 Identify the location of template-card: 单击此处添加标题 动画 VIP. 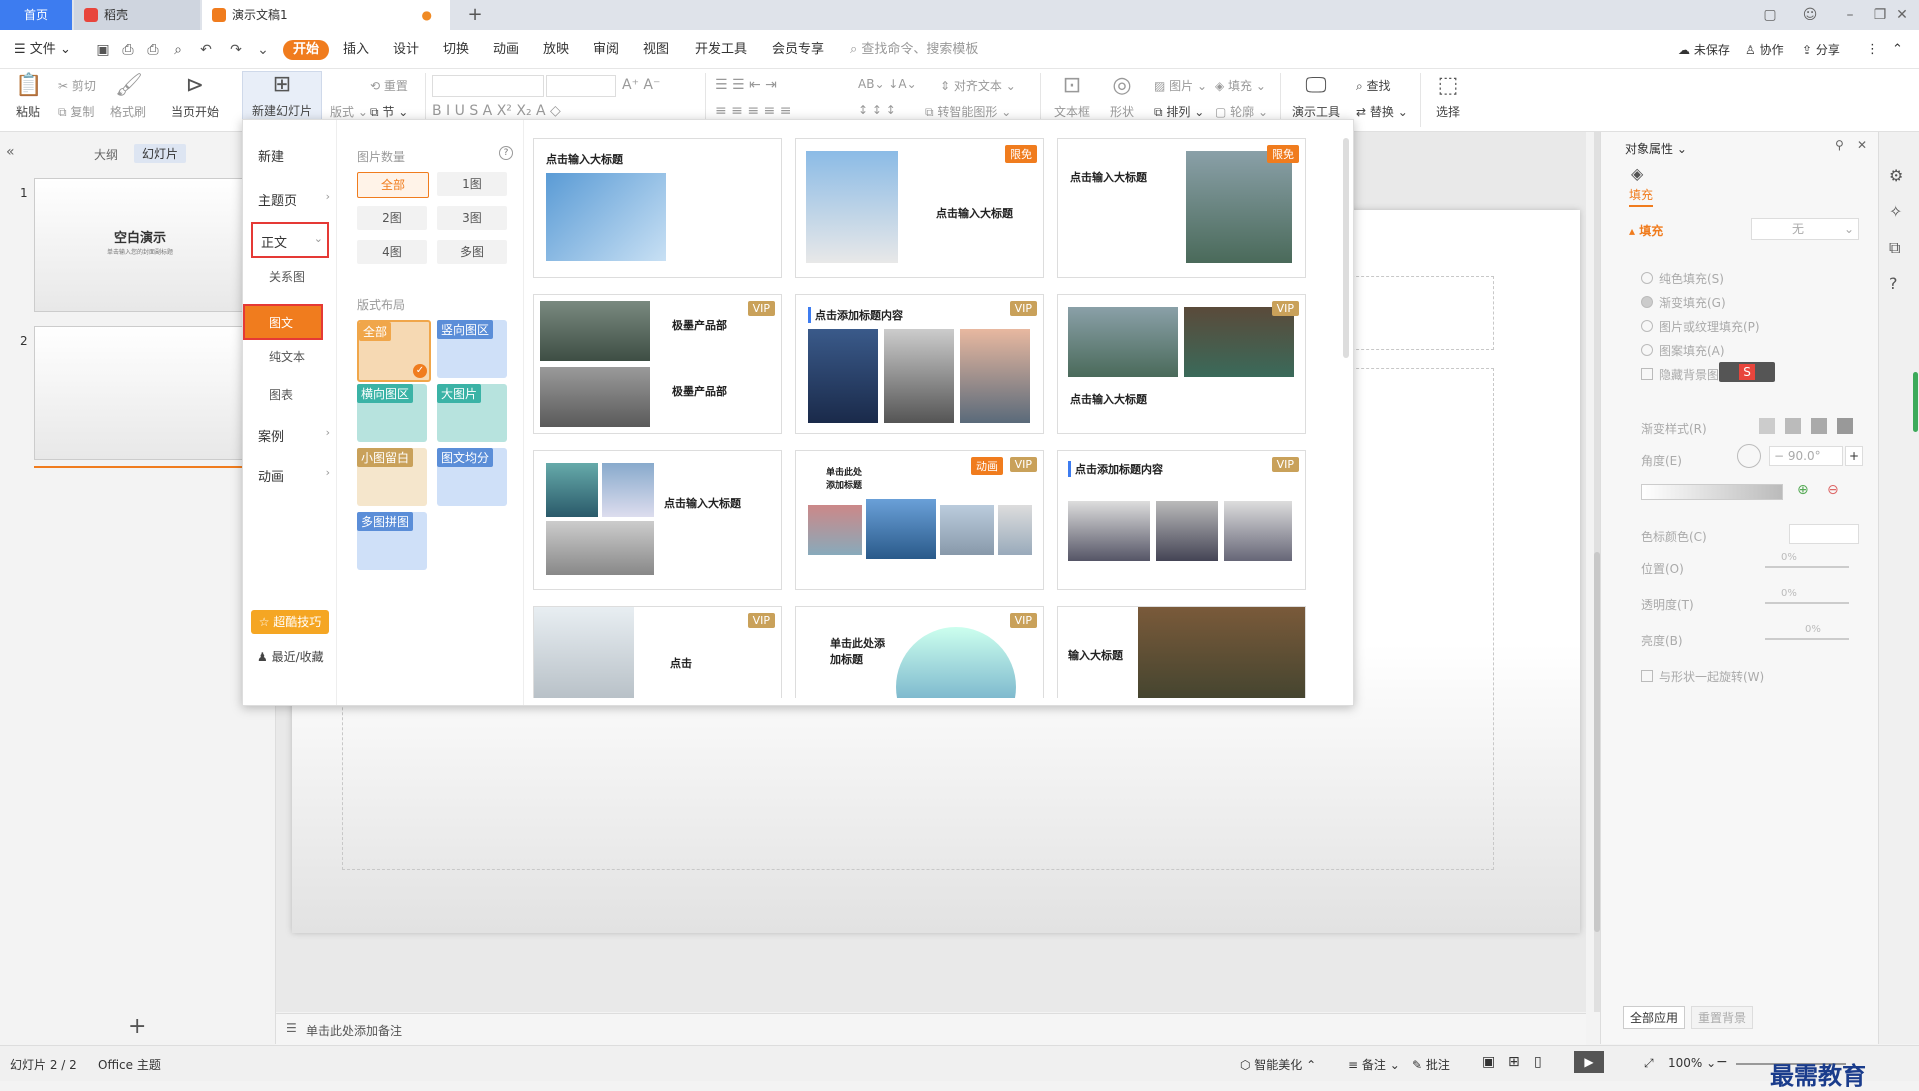
(919, 520).